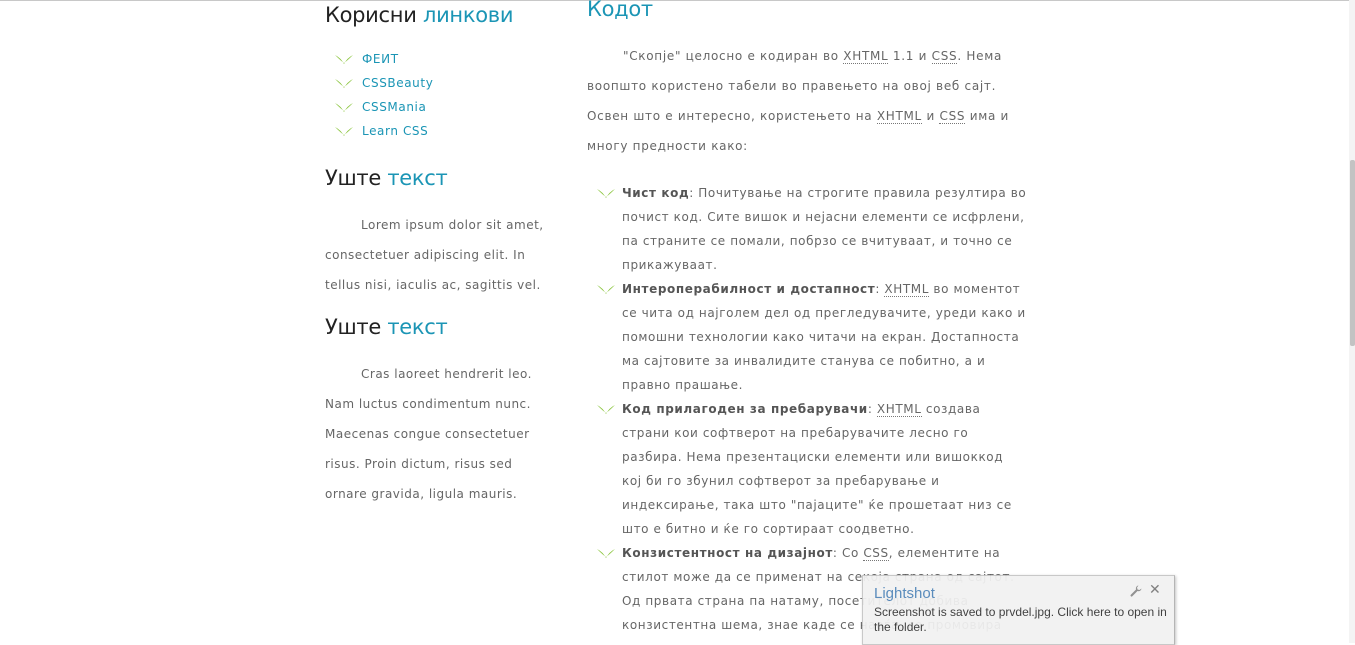 The width and height of the screenshot is (1355, 645). Describe the element at coordinates (1136, 591) in the screenshot. I see `wrench-icon` at that location.